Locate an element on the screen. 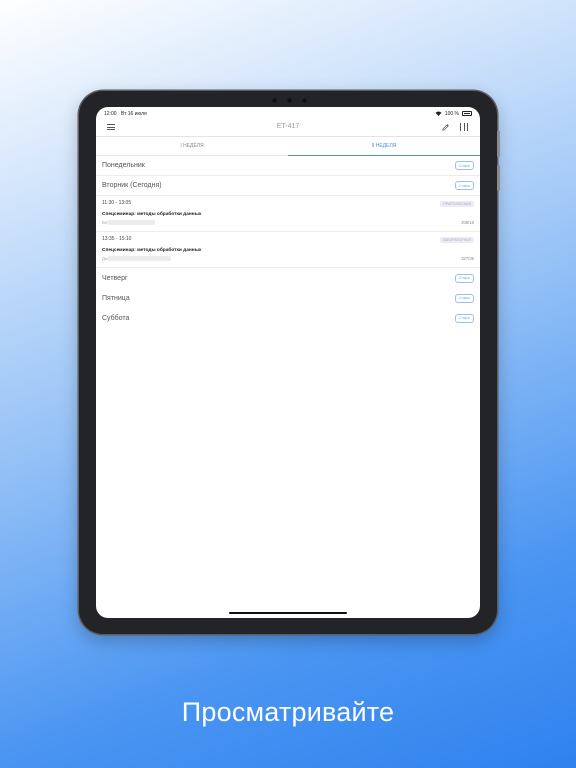 The height and width of the screenshot is (768, 576). camera-bar is located at coordinates (289, 100).